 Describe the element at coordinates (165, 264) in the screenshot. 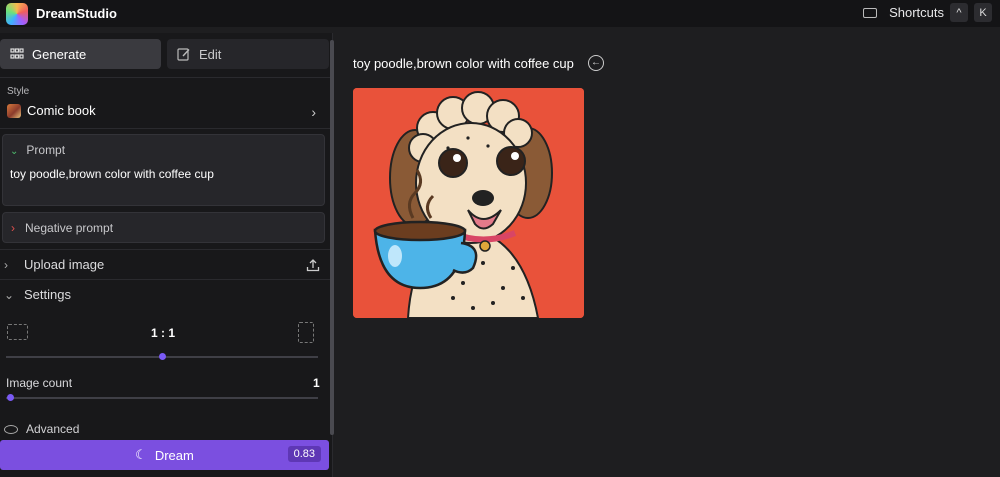

I see `upload-image-row: › Upload image` at that location.